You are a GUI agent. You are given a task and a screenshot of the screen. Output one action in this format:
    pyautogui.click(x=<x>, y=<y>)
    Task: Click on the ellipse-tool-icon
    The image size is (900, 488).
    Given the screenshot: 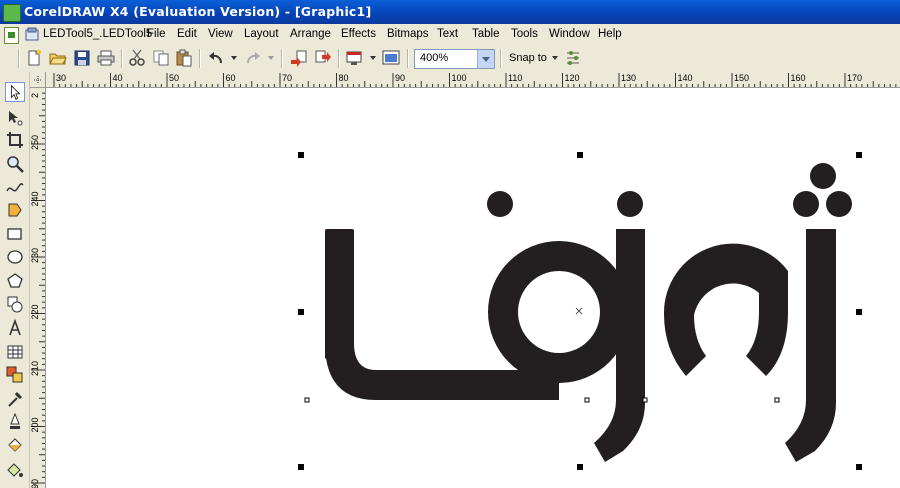 What is the action you would take?
    pyautogui.click(x=15, y=257)
    